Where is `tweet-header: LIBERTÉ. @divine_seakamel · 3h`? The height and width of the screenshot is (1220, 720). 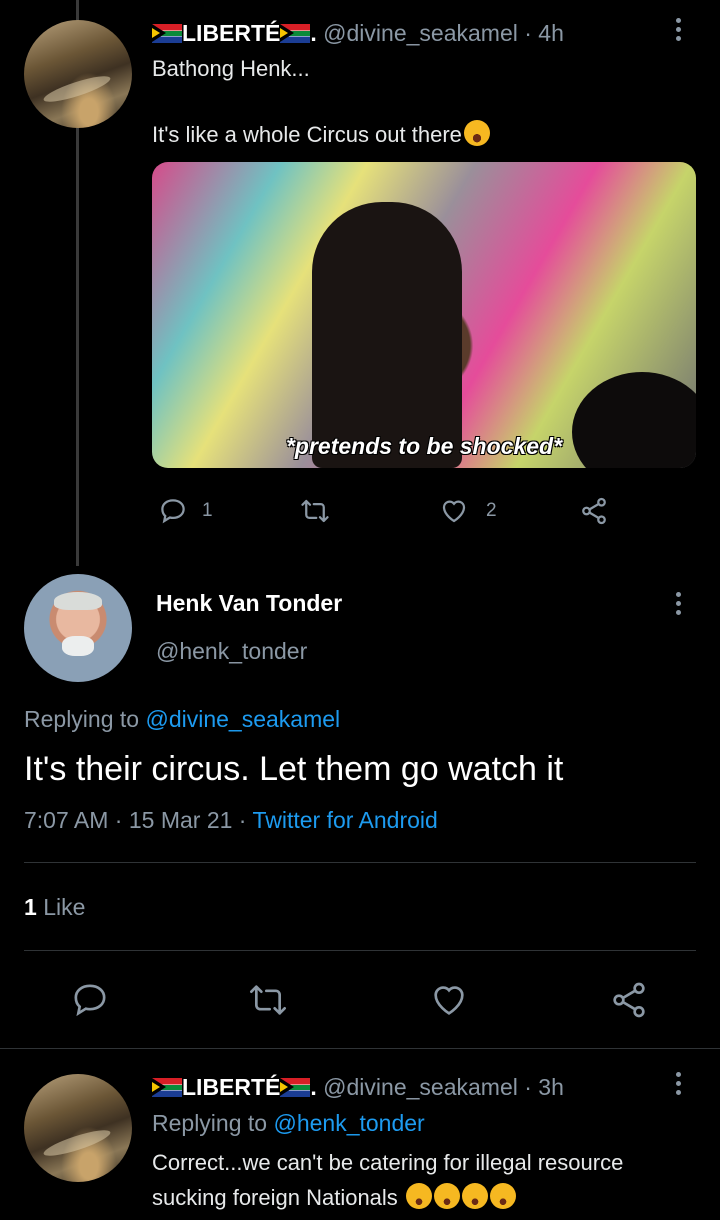 tweet-header: LIBERTÉ. @divine_seakamel · 3h is located at coordinates (358, 1087).